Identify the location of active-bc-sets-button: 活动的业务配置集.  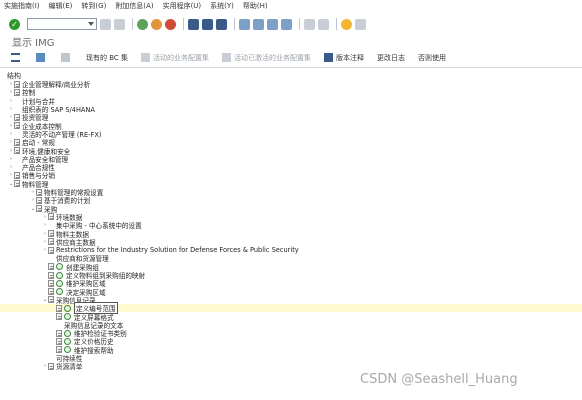
(175, 58).